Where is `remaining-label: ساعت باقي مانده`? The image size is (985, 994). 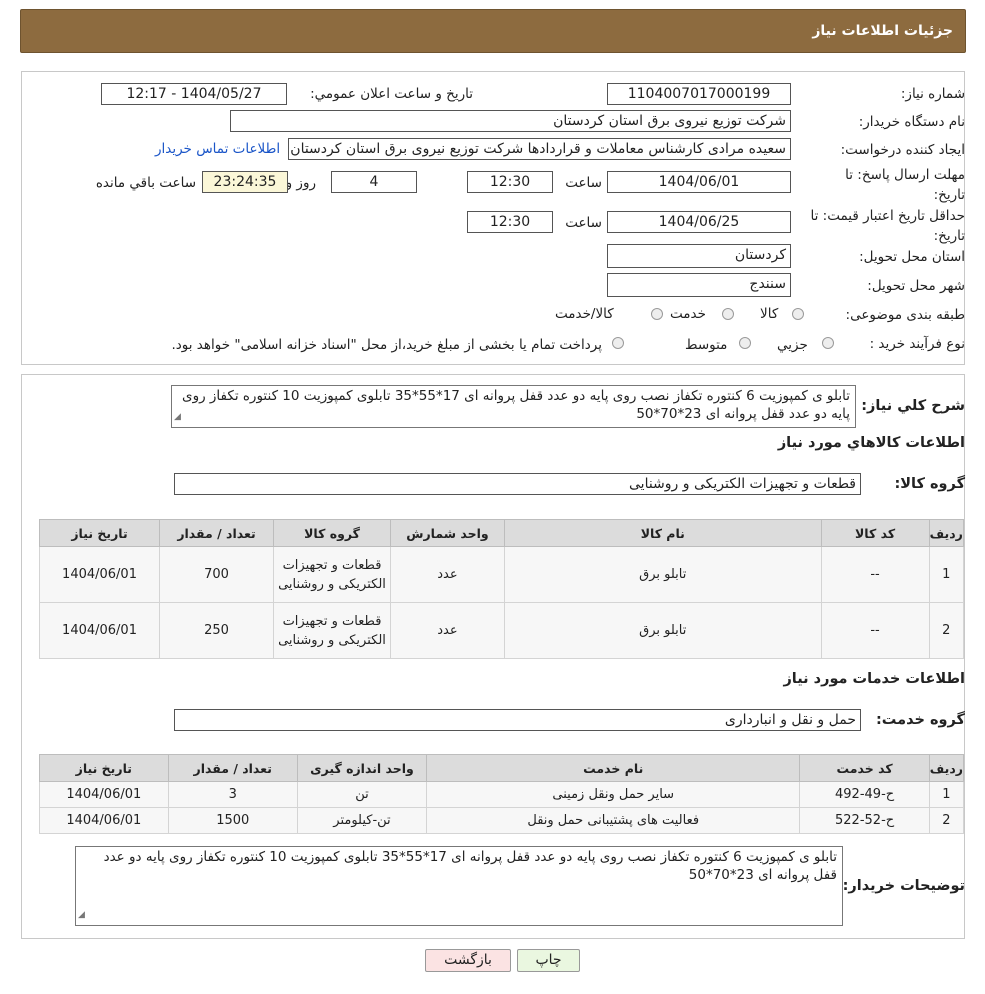
remaining-label: ساعت باقي مانده is located at coordinates (145, 183).